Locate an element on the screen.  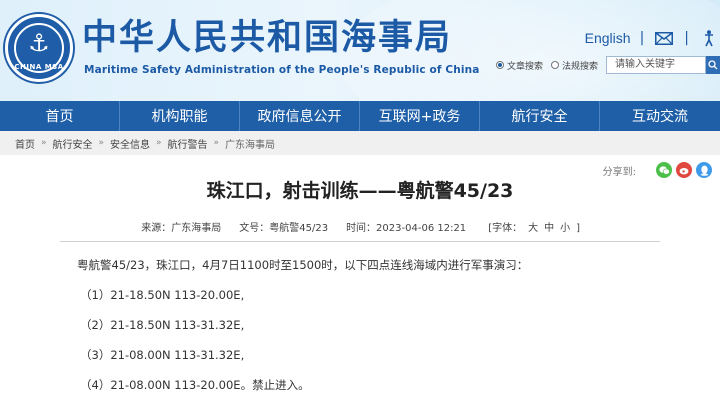
meta-doc-number: 文号：粤航警45/23 is located at coordinates (284, 228).